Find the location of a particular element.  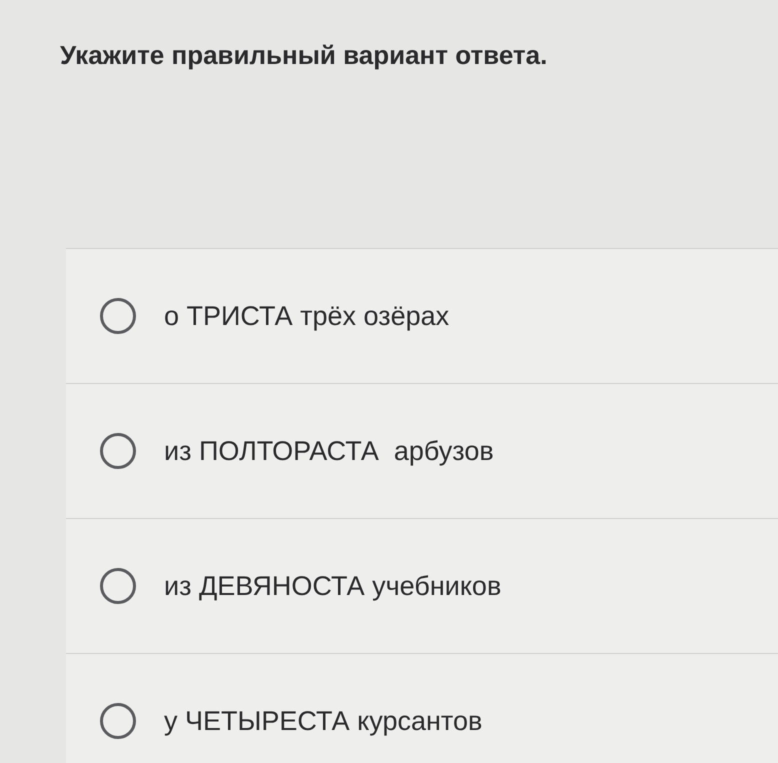

option-label: из ПОЛТОРАСТА арбузов is located at coordinates (329, 451).